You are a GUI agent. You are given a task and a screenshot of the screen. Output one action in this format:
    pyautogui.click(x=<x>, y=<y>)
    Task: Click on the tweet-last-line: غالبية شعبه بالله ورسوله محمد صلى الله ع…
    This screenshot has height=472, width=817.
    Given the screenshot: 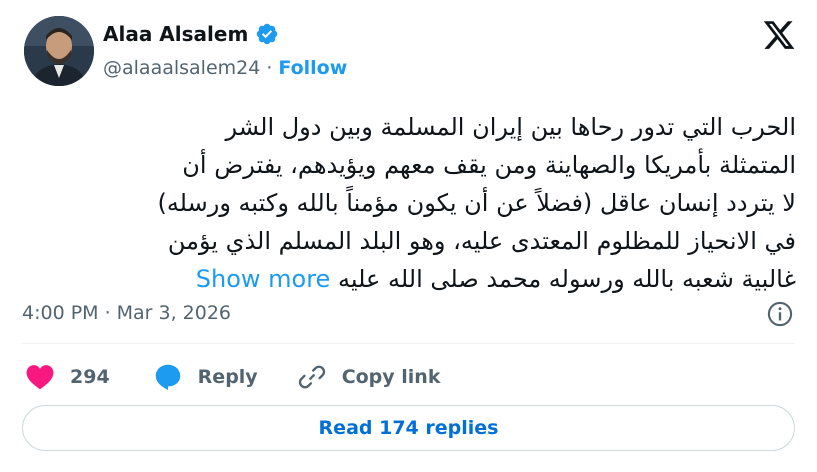 What is the action you would take?
    pyautogui.click(x=409, y=279)
    